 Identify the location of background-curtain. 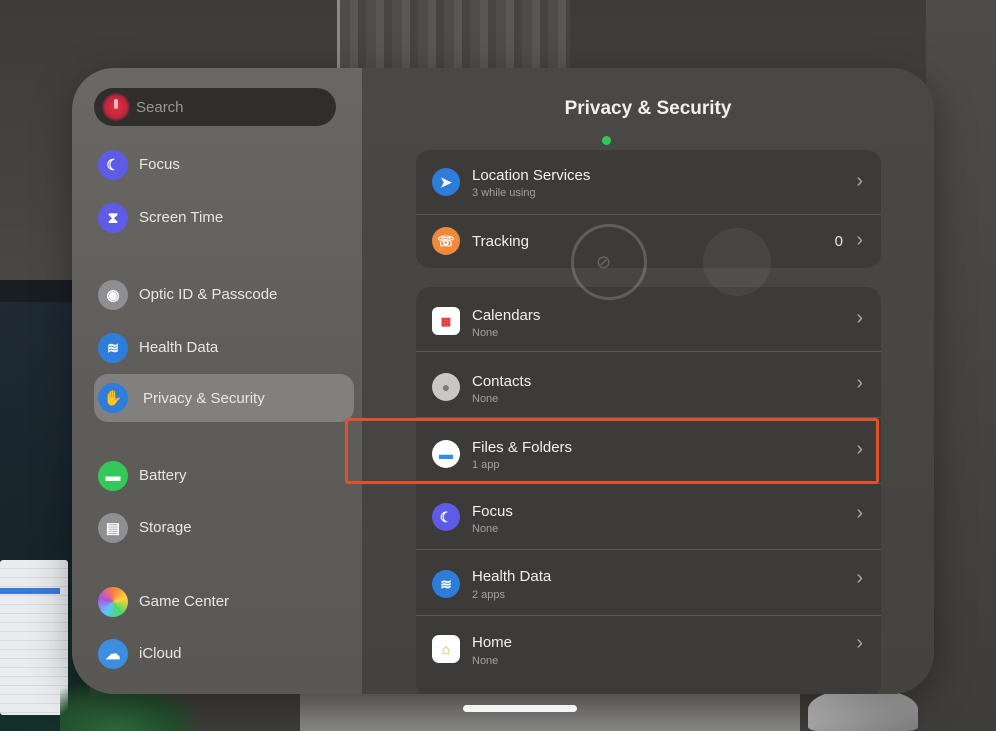
(455, 35).